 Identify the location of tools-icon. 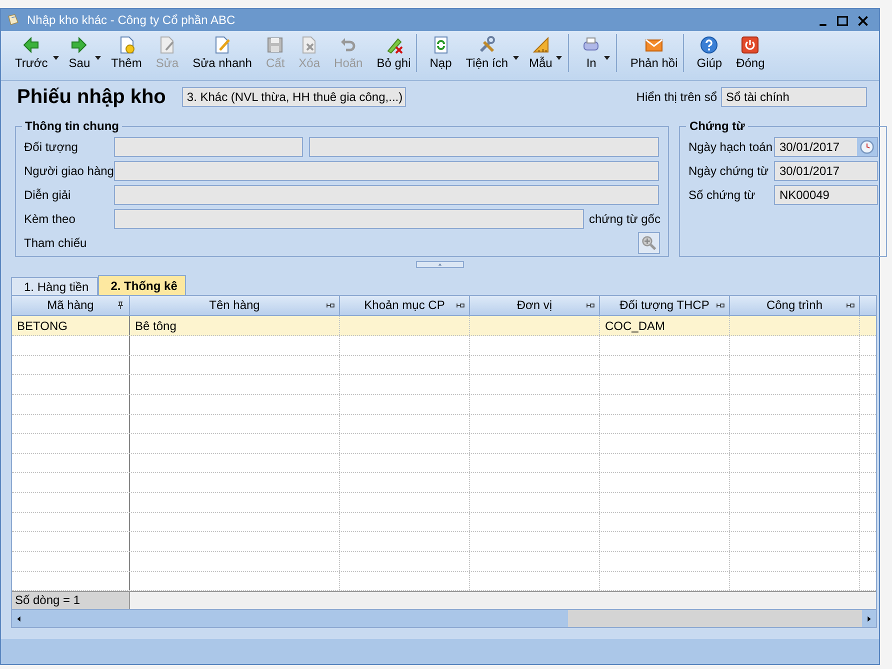
(487, 45).